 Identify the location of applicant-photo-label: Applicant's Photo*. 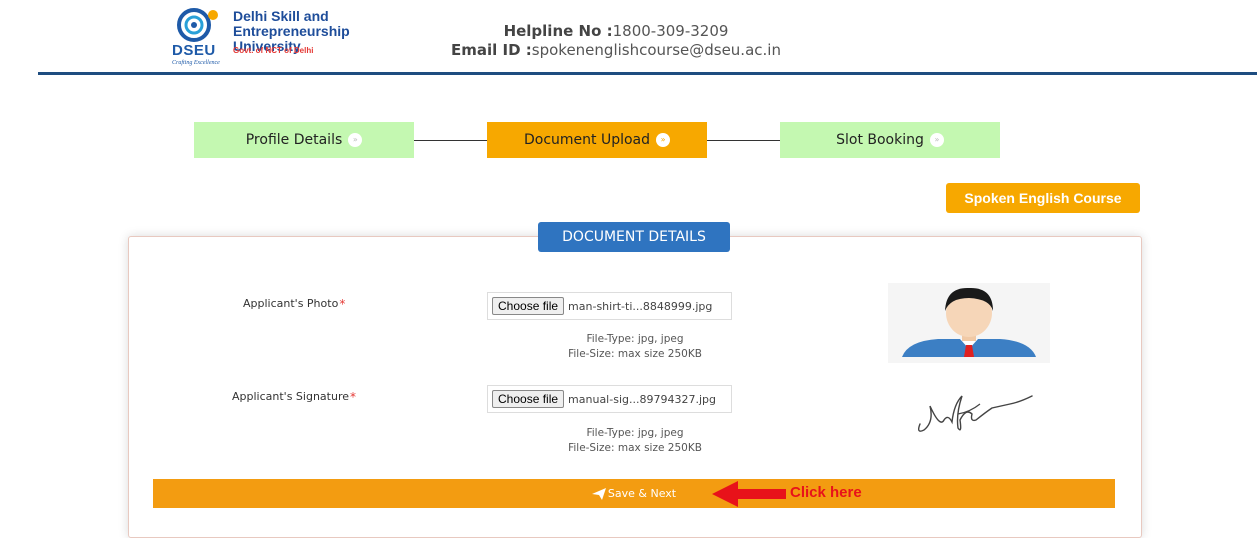
(294, 304).